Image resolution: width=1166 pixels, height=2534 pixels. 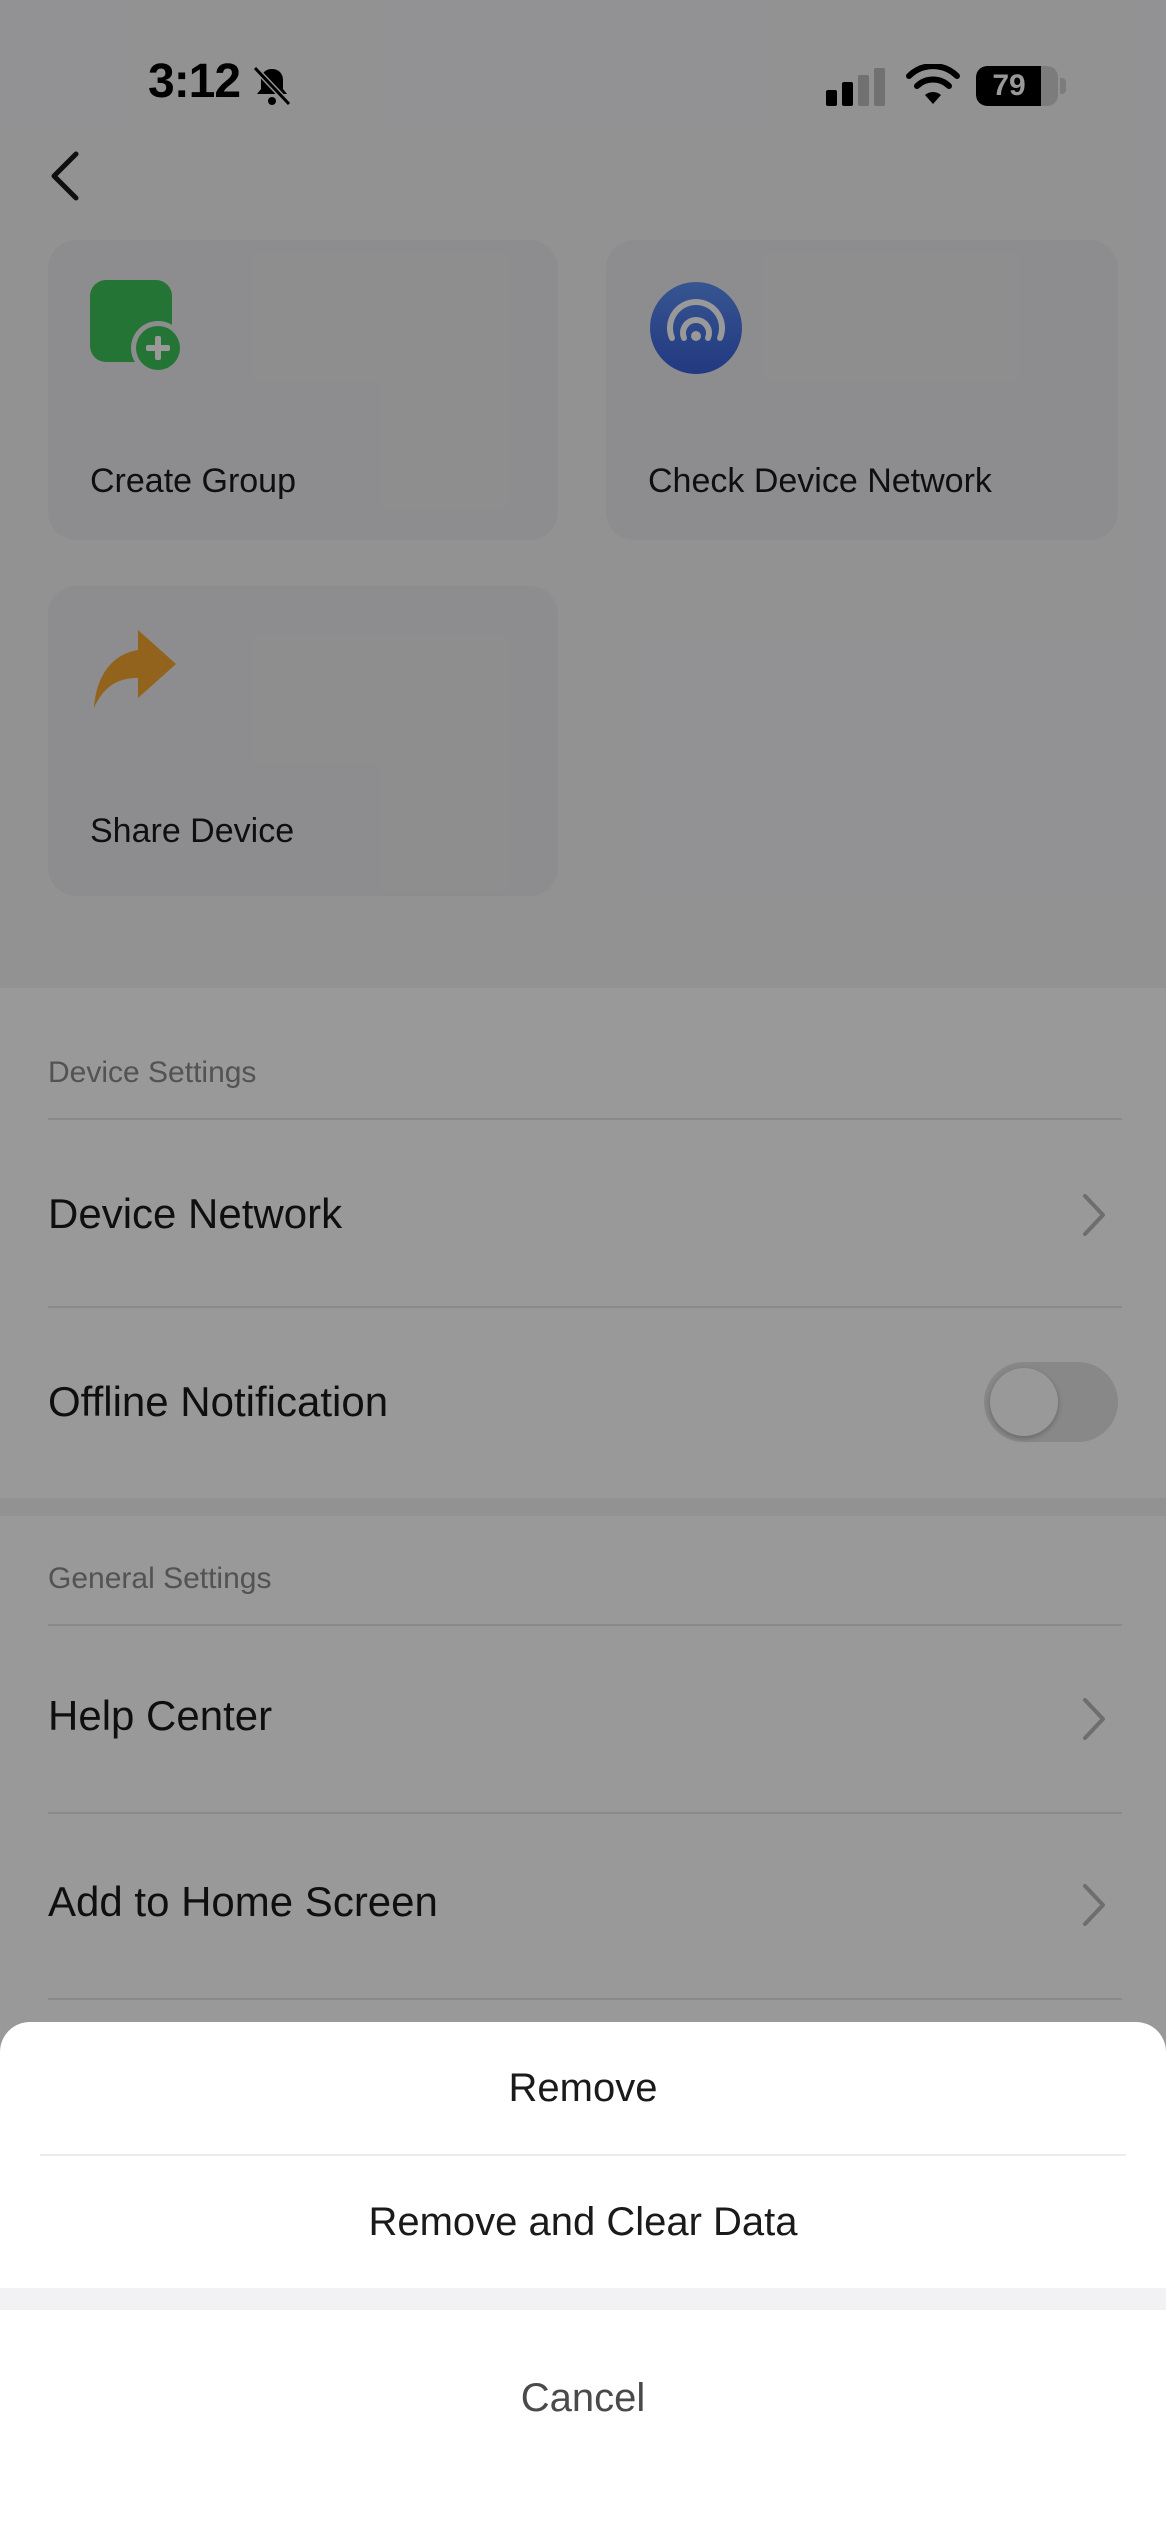 I want to click on remove-button: Remove, so click(x=583, y=2088).